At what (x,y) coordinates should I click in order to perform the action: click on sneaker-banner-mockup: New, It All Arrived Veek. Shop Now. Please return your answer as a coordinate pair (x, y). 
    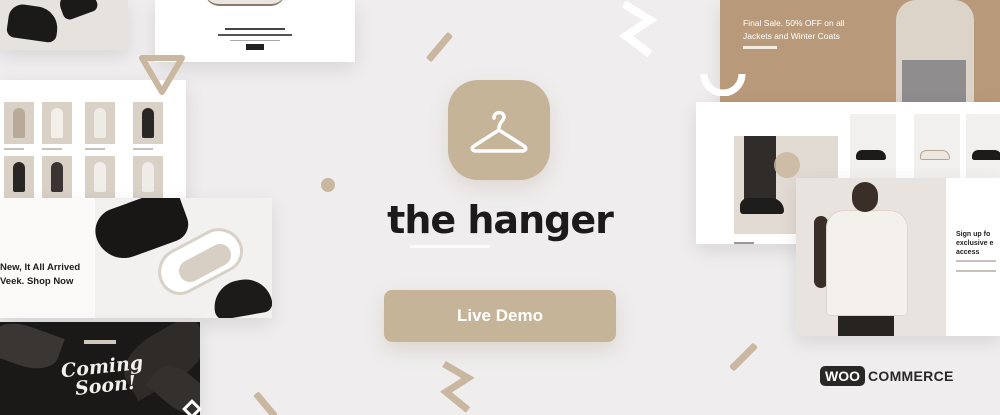
    Looking at the image, I should click on (136, 258).